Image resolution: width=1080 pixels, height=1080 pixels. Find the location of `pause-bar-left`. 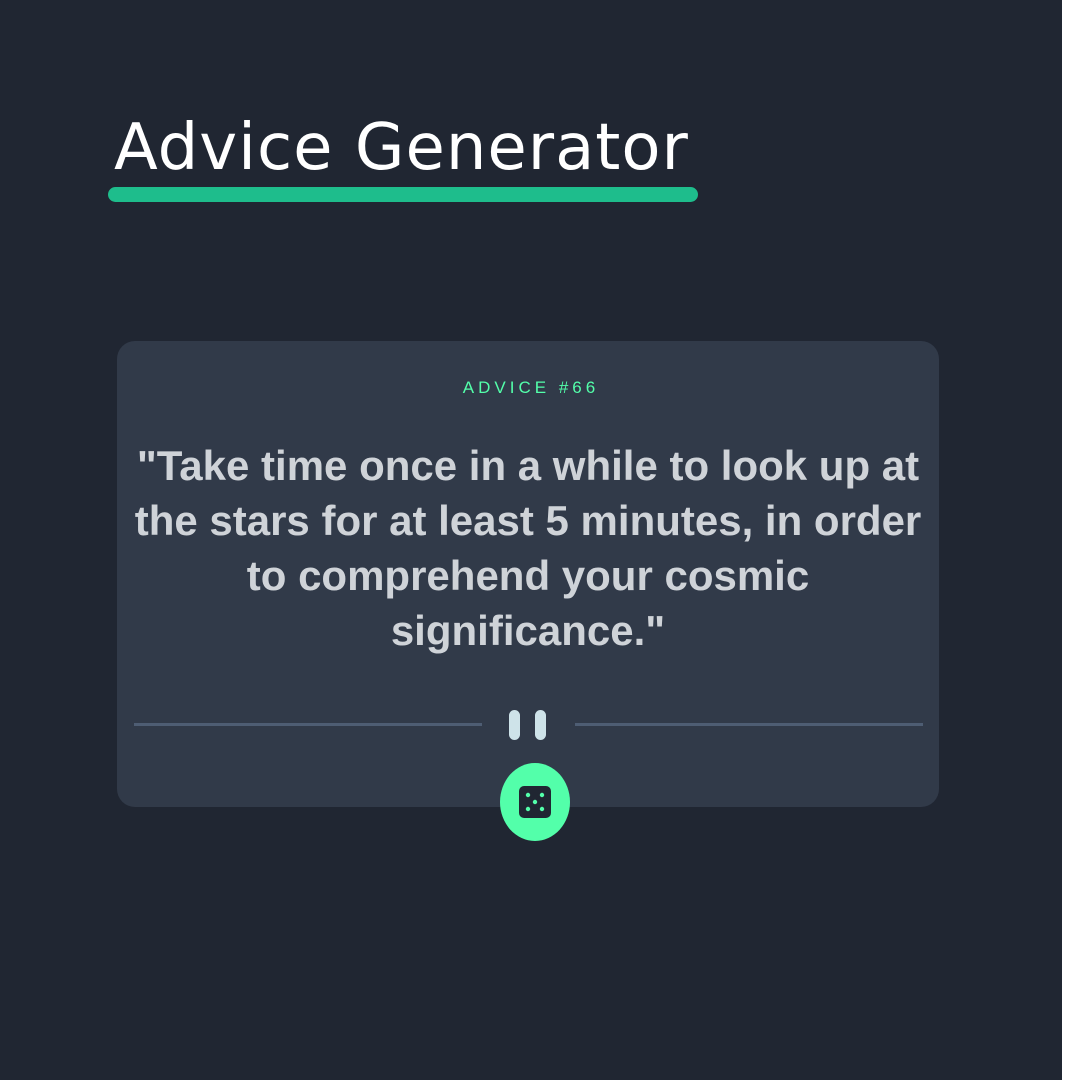

pause-bar-left is located at coordinates (514, 725).